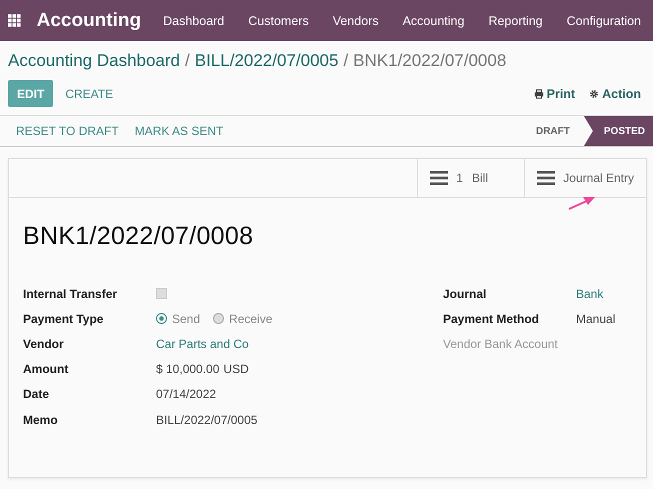  What do you see at coordinates (553, 131) in the screenshot?
I see `status-stage: DRAFT` at bounding box center [553, 131].